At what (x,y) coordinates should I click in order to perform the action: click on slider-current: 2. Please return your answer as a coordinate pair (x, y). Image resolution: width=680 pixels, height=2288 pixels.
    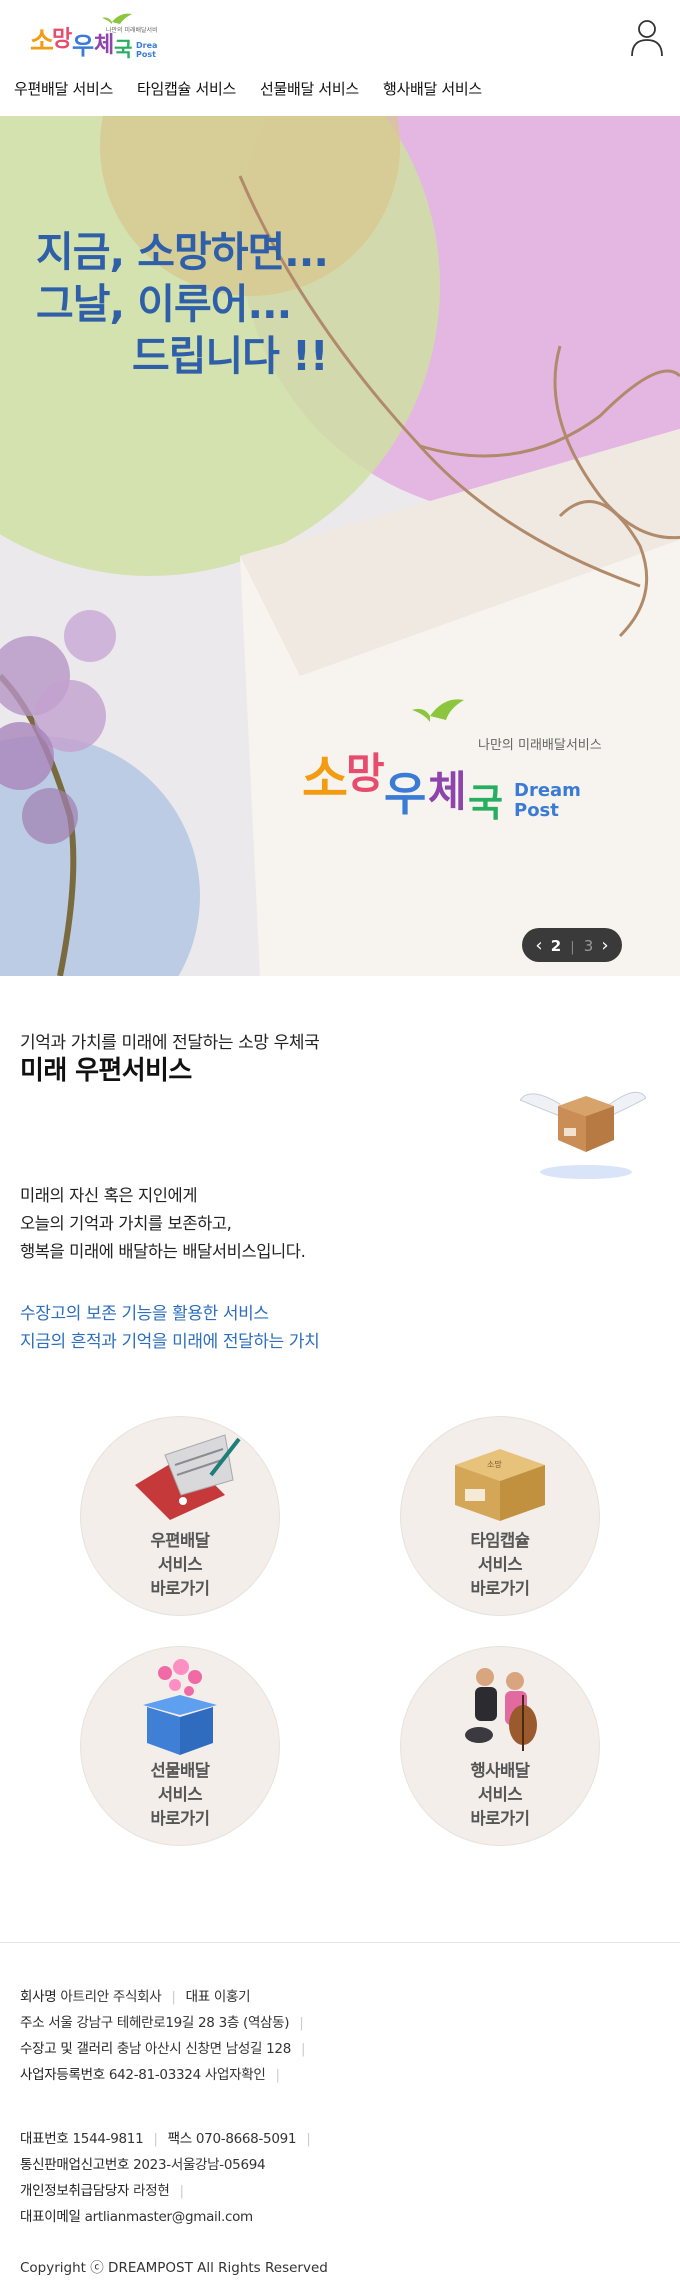
    Looking at the image, I should click on (556, 945).